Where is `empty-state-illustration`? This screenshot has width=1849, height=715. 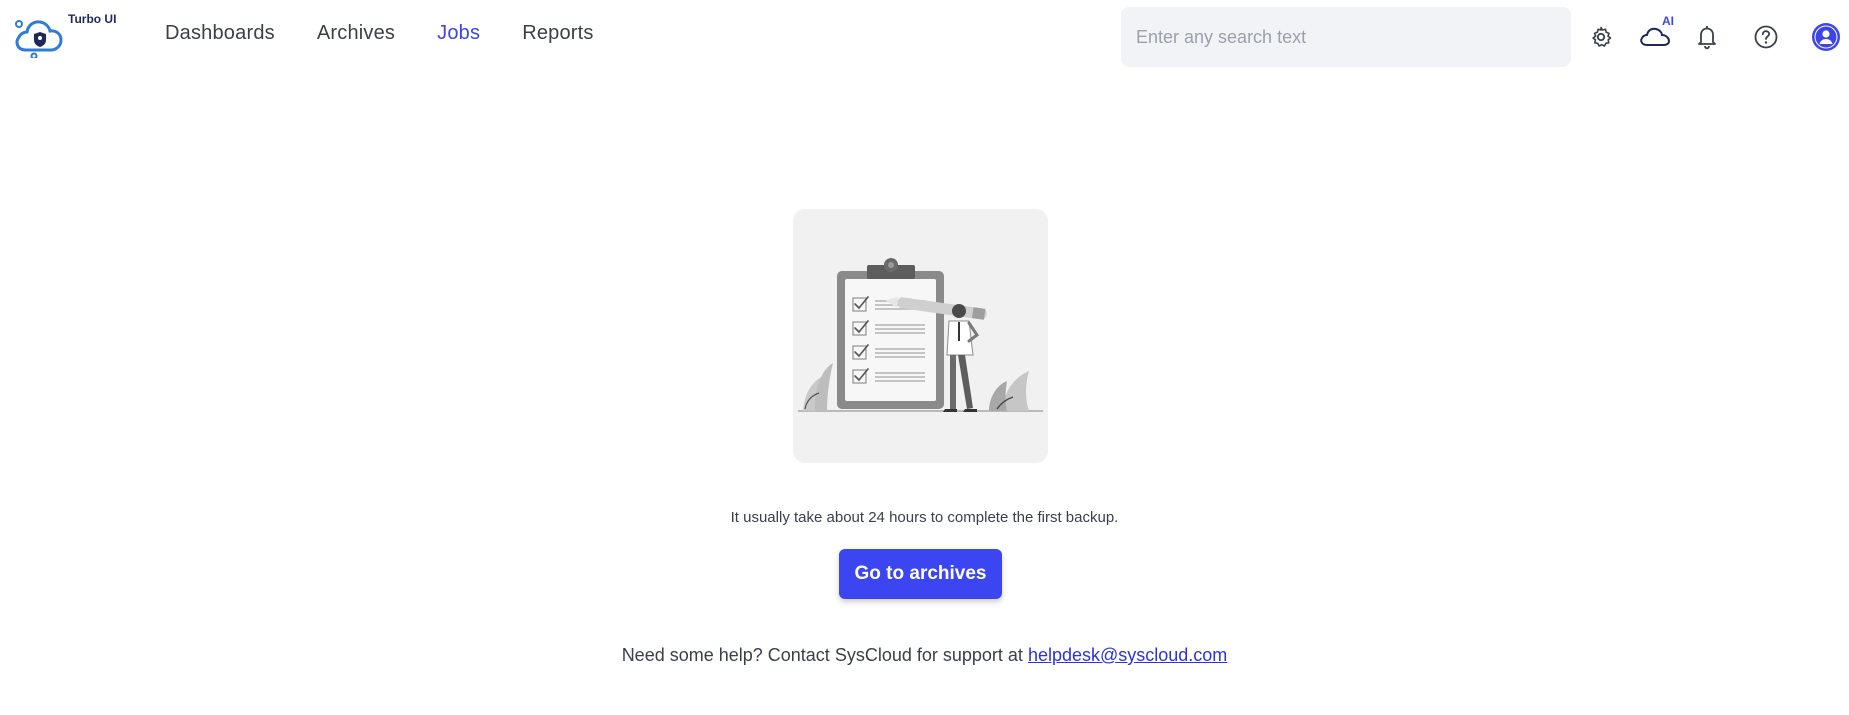
empty-state-illustration is located at coordinates (920, 336).